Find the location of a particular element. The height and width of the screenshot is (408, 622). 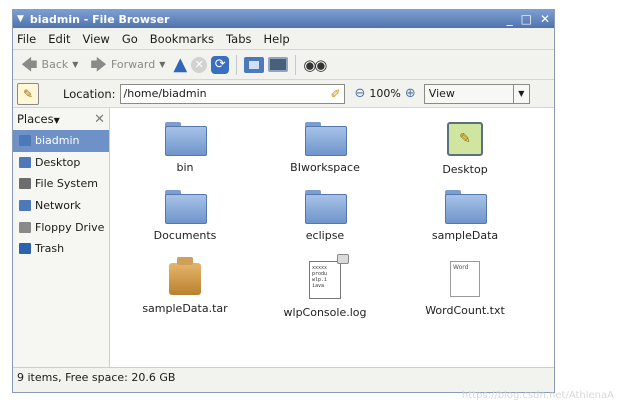

menu-view: View is located at coordinates (96, 39).